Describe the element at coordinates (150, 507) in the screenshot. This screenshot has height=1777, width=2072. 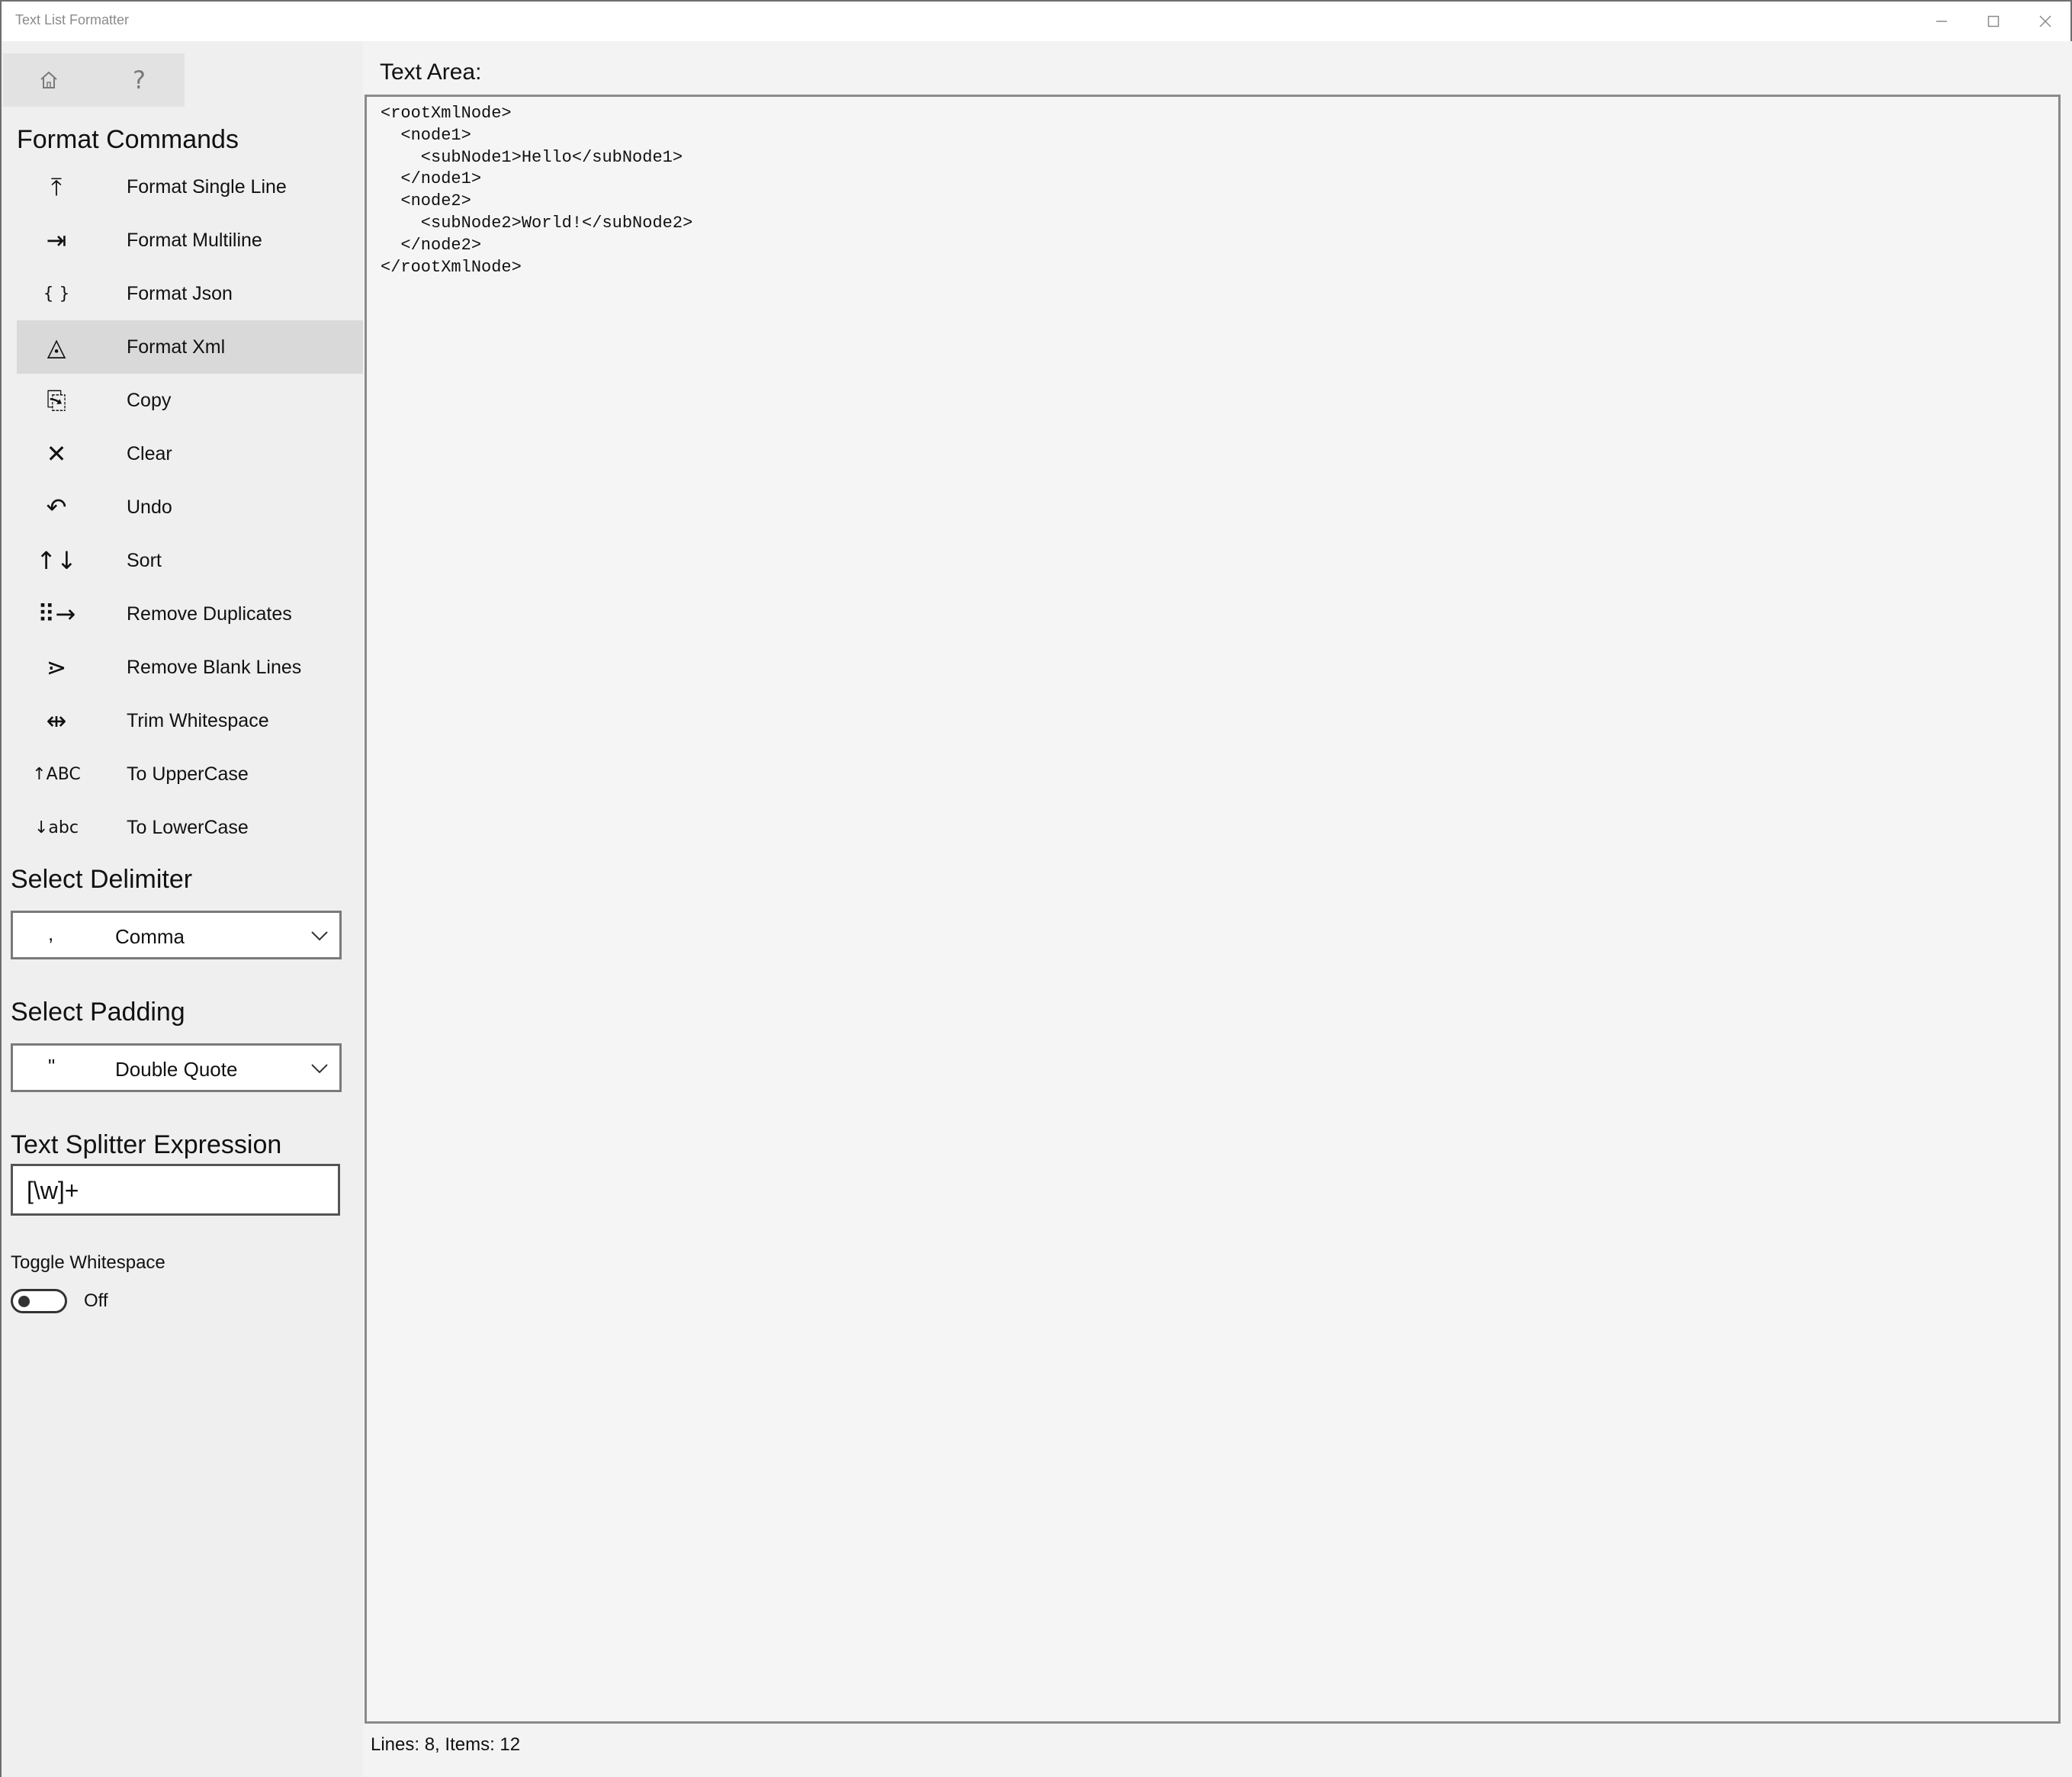
I see `command-label: Undo` at that location.